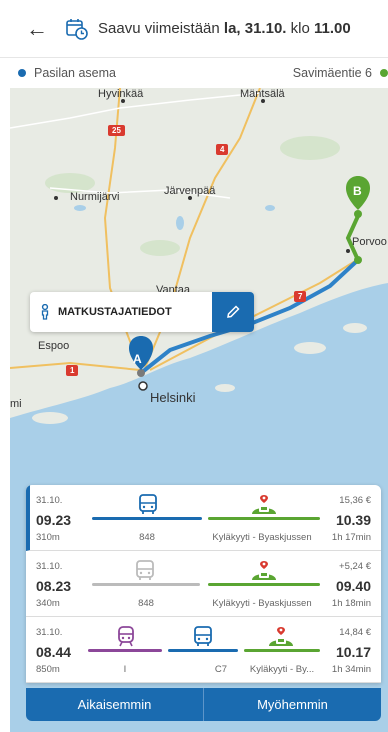 This screenshot has height=732, width=388. Describe the element at coordinates (40, 29) in the screenshot. I see `back-arrow-icon: ←` at that location.